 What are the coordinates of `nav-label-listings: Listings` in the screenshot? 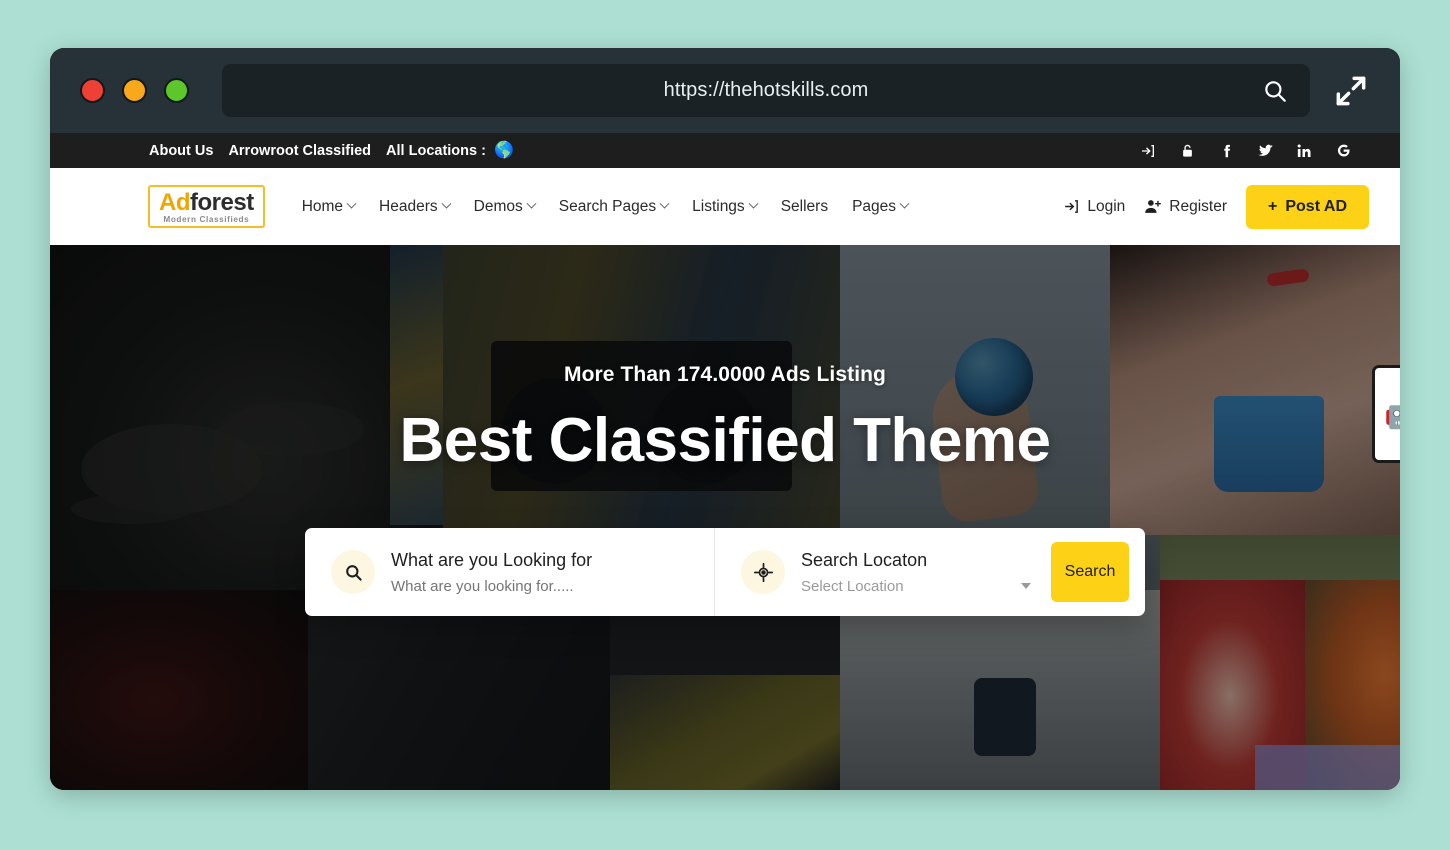 It's located at (718, 206).